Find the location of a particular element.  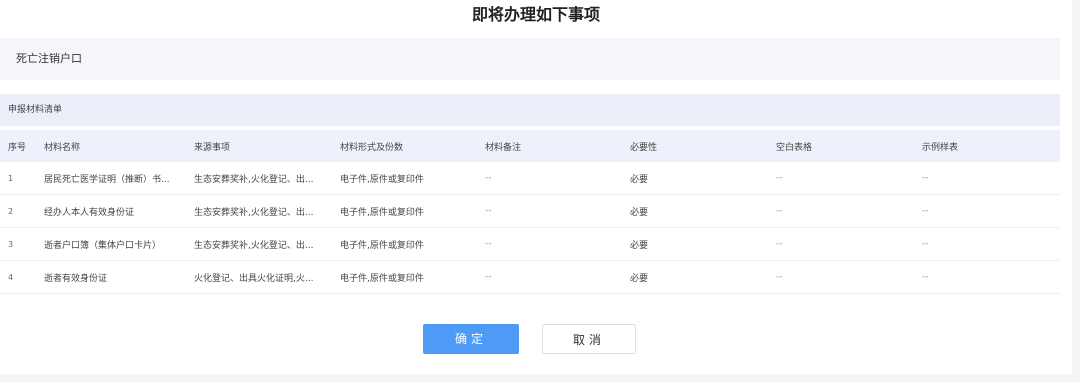

confirm-button: 确定 is located at coordinates (471, 339).